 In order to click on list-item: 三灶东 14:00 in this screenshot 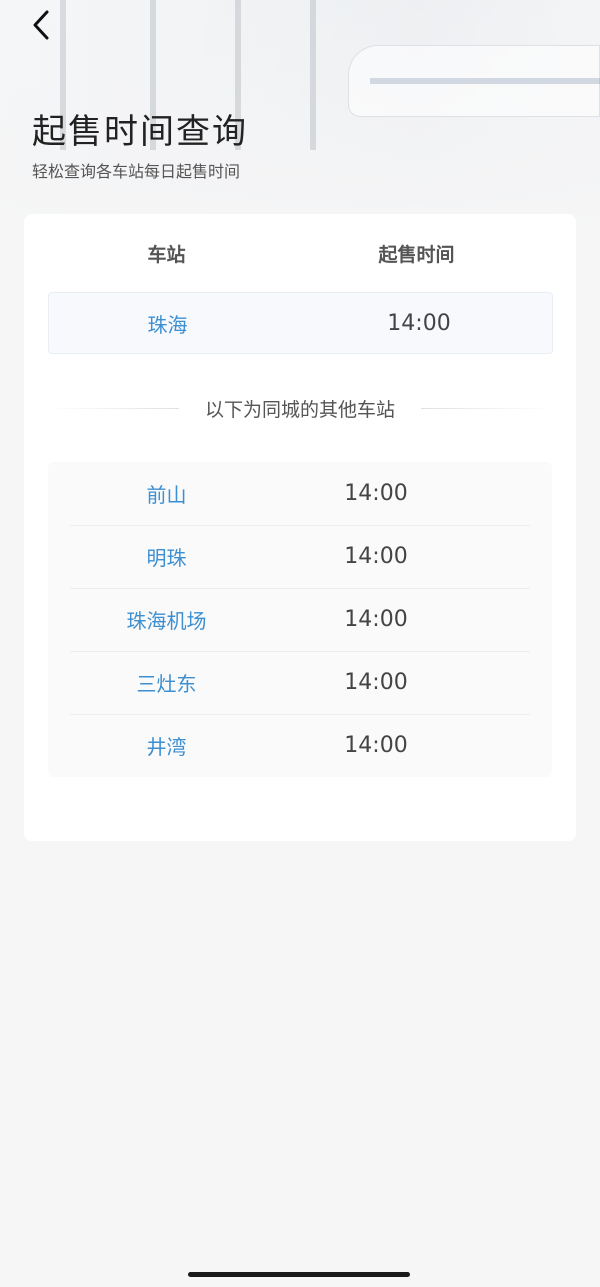, I will do `click(300, 683)`.